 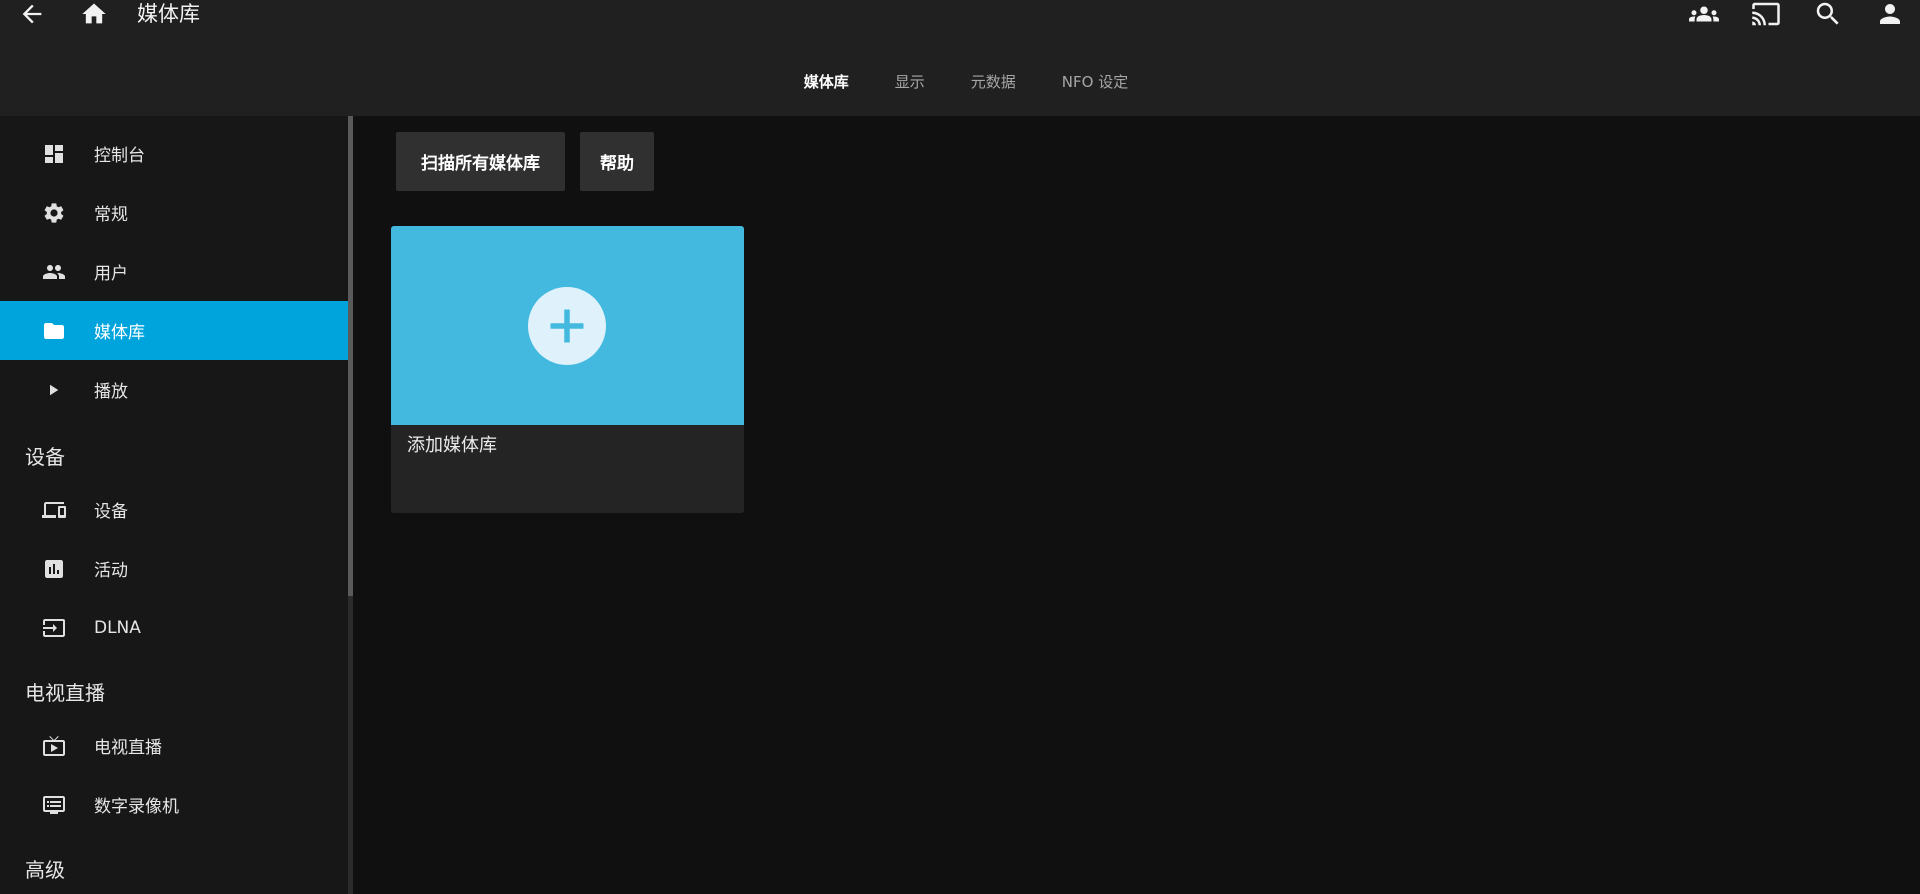 What do you see at coordinates (54, 213) in the screenshot?
I see `gear-icon` at bounding box center [54, 213].